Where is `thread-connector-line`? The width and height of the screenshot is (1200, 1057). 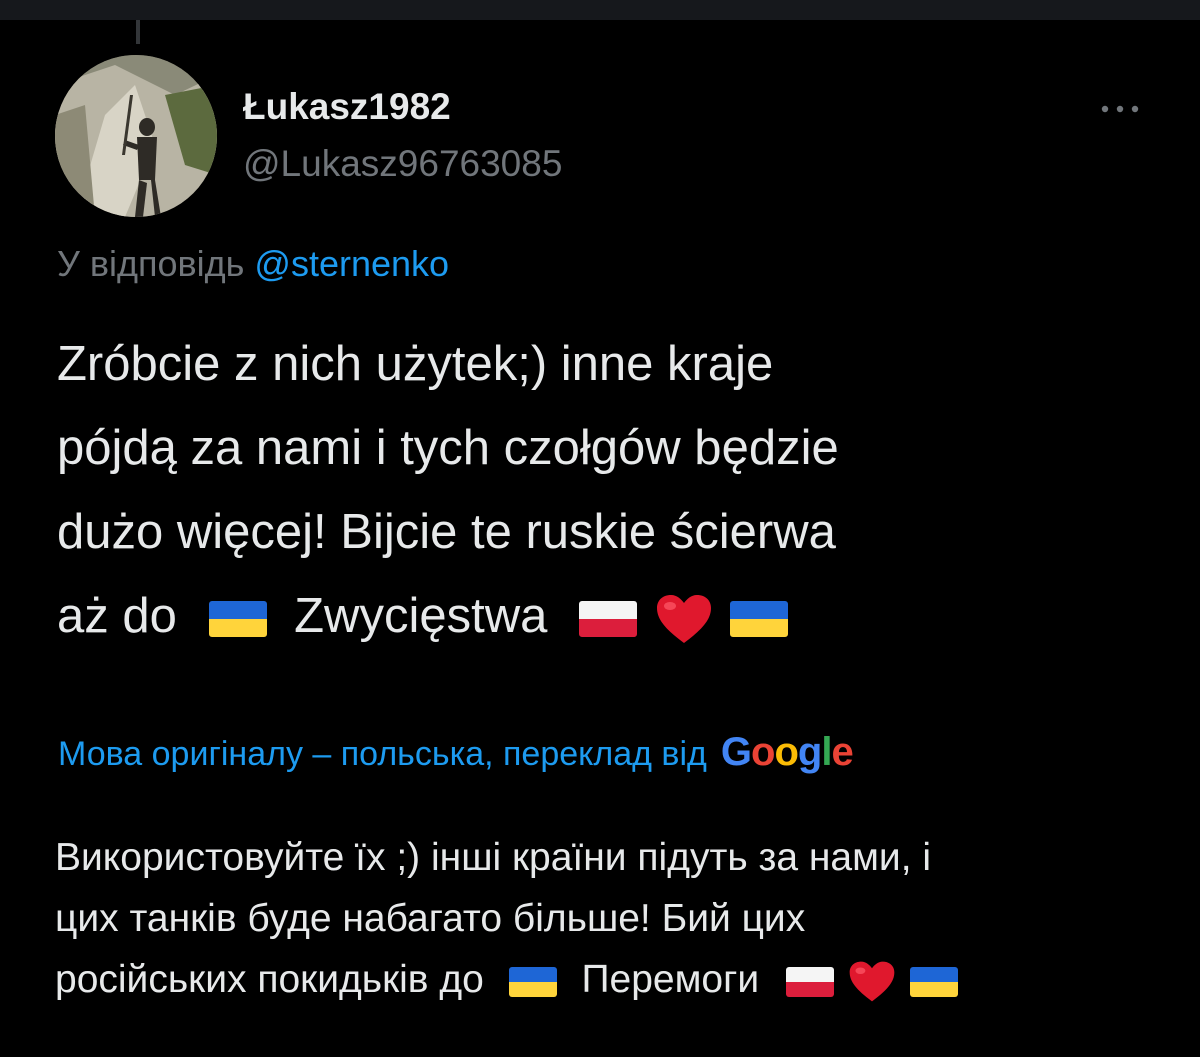 thread-connector-line is located at coordinates (138, 32).